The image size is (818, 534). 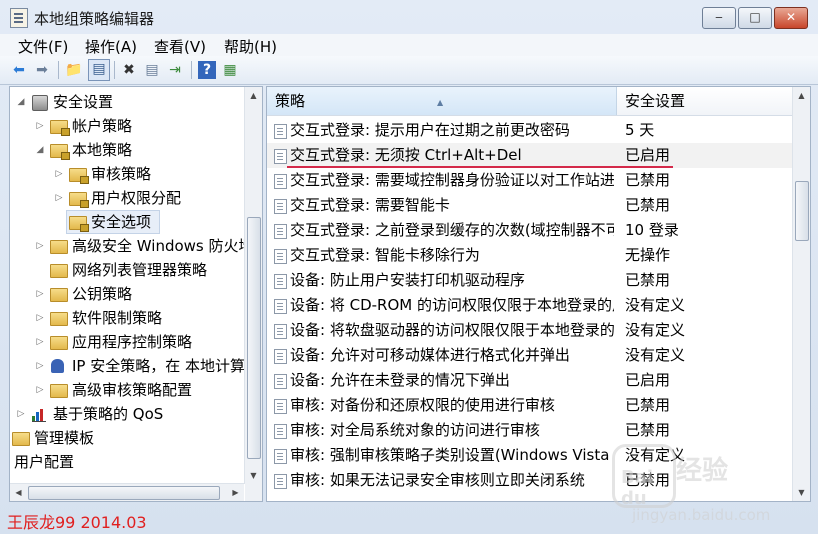 What do you see at coordinates (175, 70) in the screenshot?
I see `export-list-icon: ⇥` at bounding box center [175, 70].